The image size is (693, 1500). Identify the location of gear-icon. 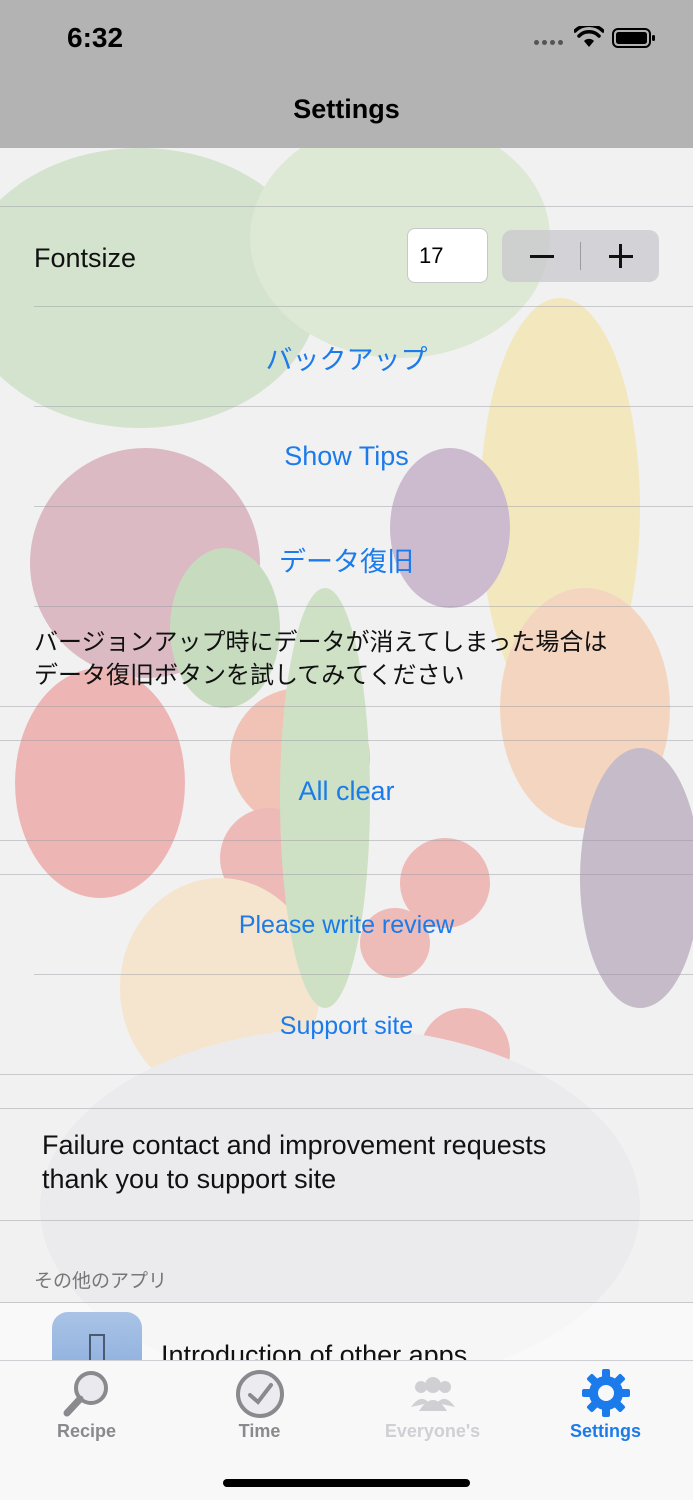
(606, 1393).